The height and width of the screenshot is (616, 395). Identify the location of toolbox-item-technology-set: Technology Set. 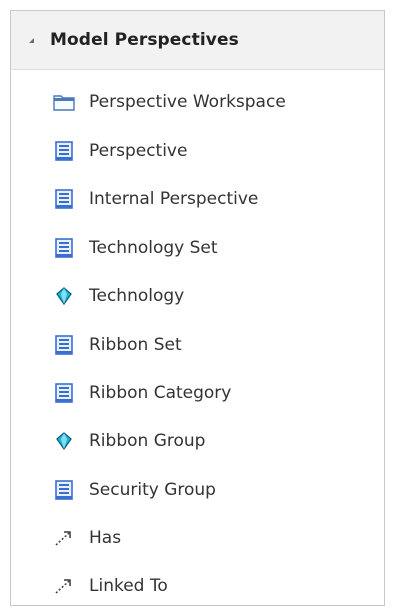
(197, 248).